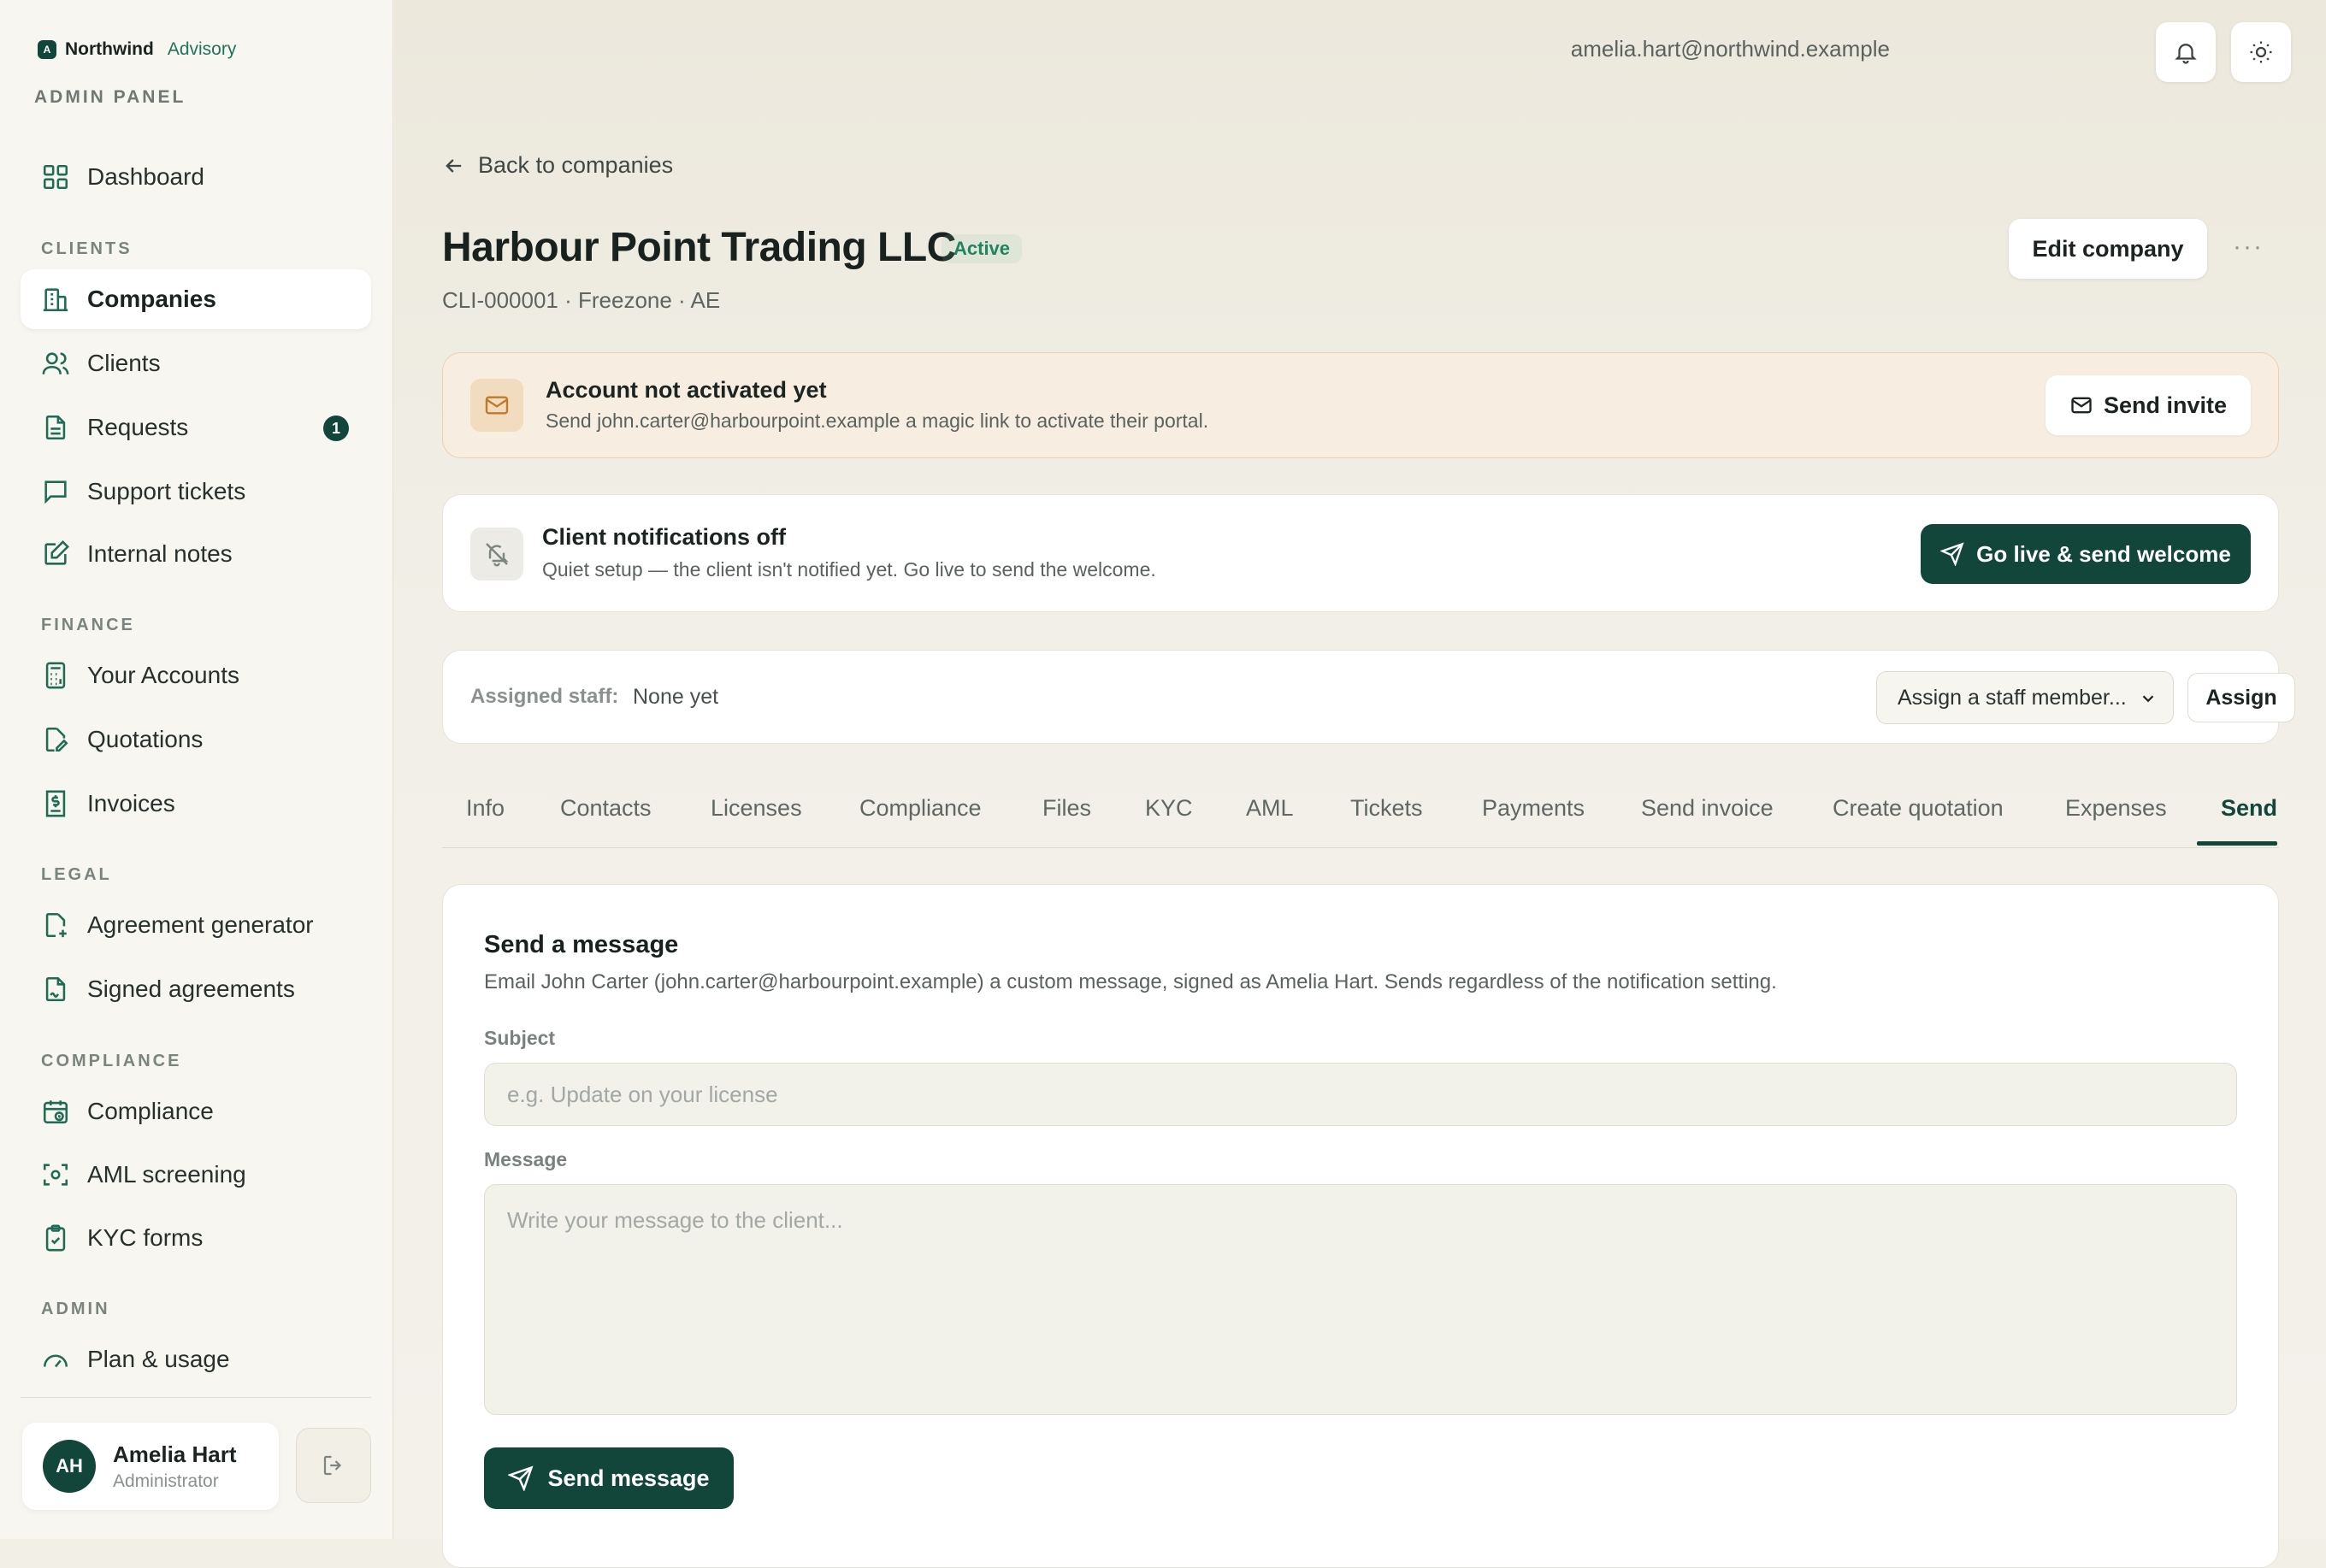  What do you see at coordinates (200, 925) in the screenshot?
I see `sidebar-item-label: Agreement generator` at bounding box center [200, 925].